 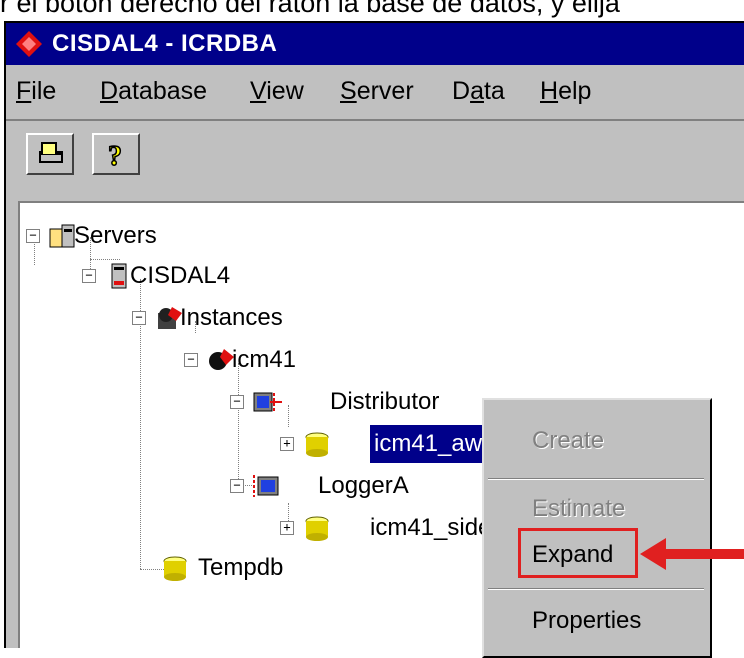 I want to click on tree-label: LoggerA, so click(x=363, y=485).